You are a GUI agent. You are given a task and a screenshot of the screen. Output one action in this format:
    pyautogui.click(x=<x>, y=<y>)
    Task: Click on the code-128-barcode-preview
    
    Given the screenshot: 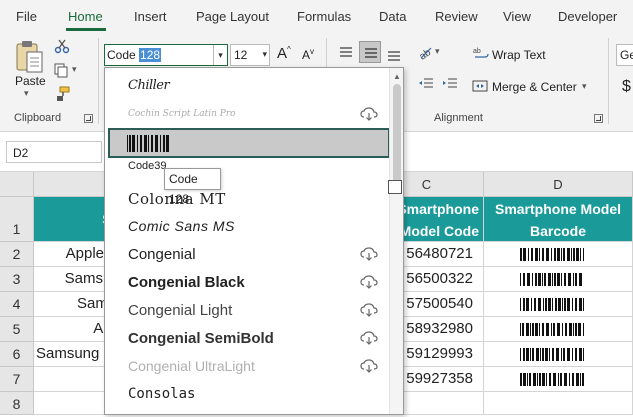 What is the action you would take?
    pyautogui.click(x=148, y=143)
    